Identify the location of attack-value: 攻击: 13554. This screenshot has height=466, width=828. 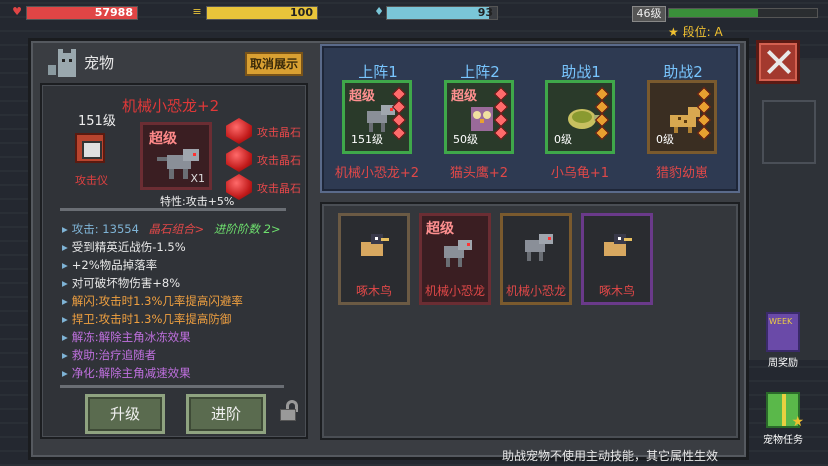
(105, 229).